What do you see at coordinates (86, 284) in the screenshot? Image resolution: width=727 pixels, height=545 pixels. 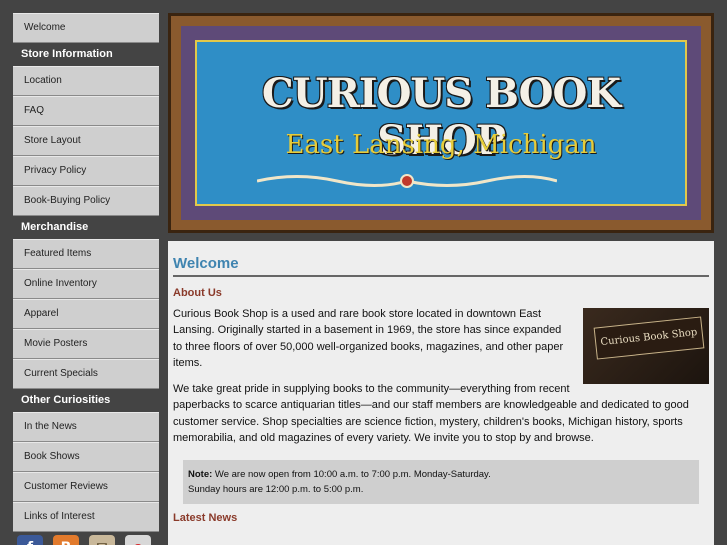 I see `sidebar-item-online-inventory: Online Inventory` at bounding box center [86, 284].